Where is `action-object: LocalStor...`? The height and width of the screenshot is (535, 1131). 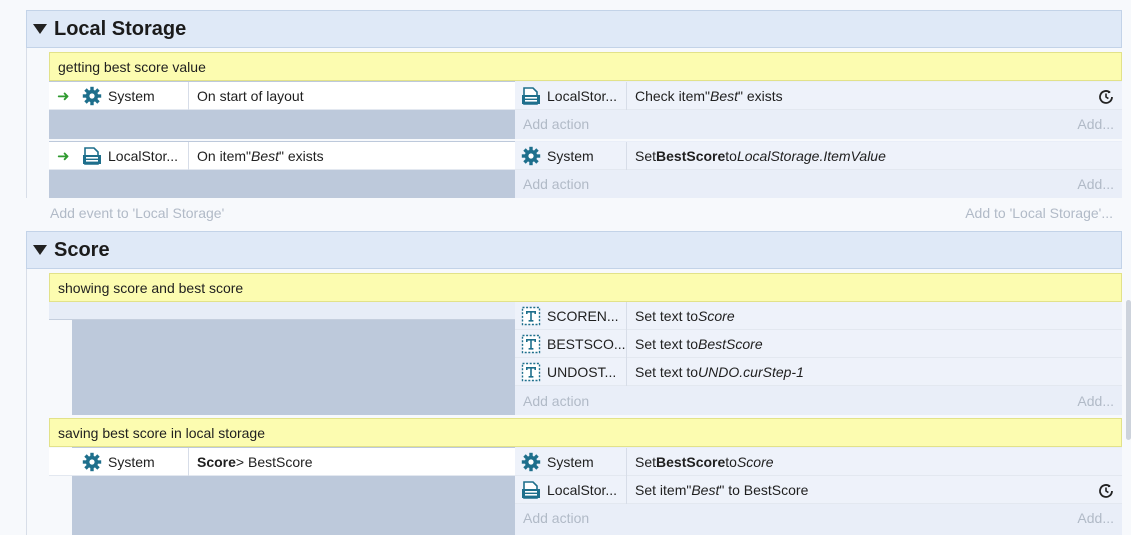 action-object: LocalStor... is located at coordinates (569, 96).